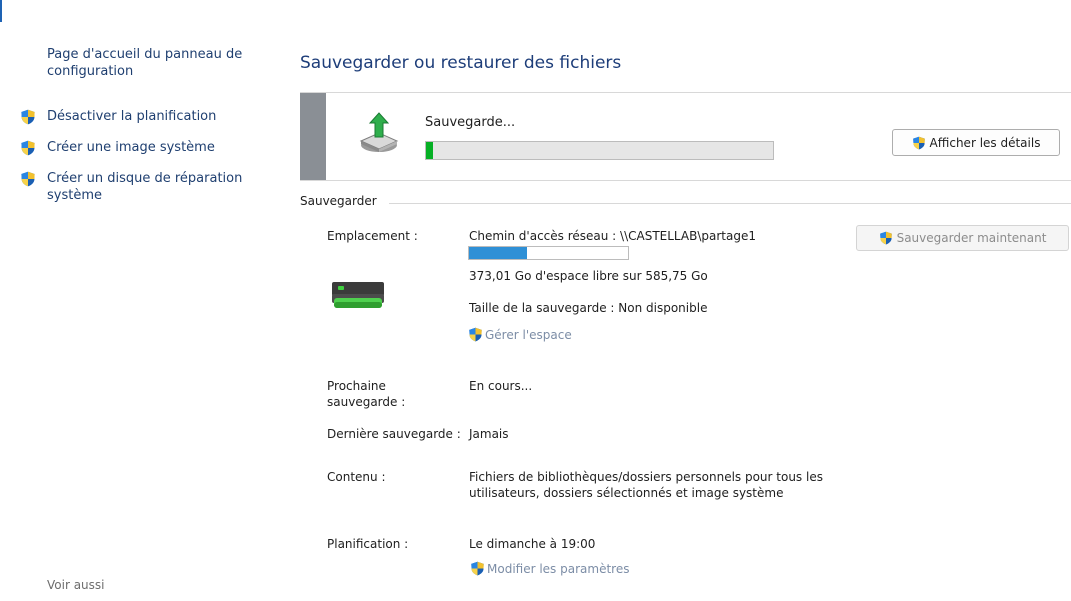  Describe the element at coordinates (132, 116) in the screenshot. I see `sidebar-item-label: Désactiver la planification` at that location.